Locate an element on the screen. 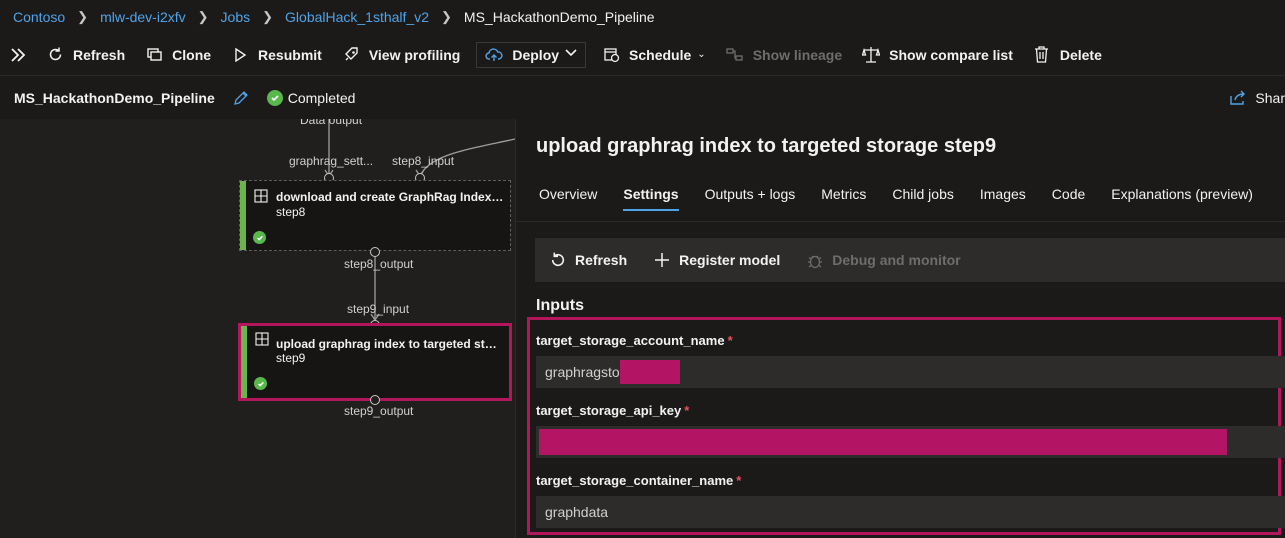 The image size is (1285, 538). share-button: Shar is located at coordinates (1257, 98).